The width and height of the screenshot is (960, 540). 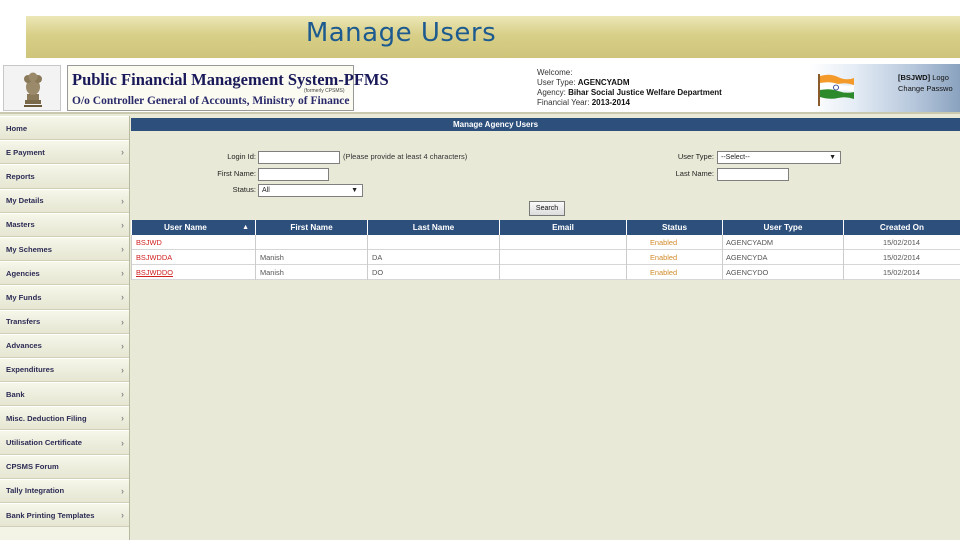 I want to click on column-header-label: Last Name, so click(x=433, y=227).